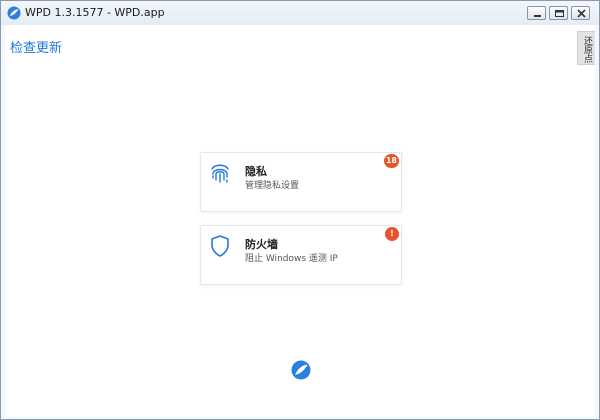  What do you see at coordinates (220, 173) in the screenshot?
I see `fingerprint-icon` at bounding box center [220, 173].